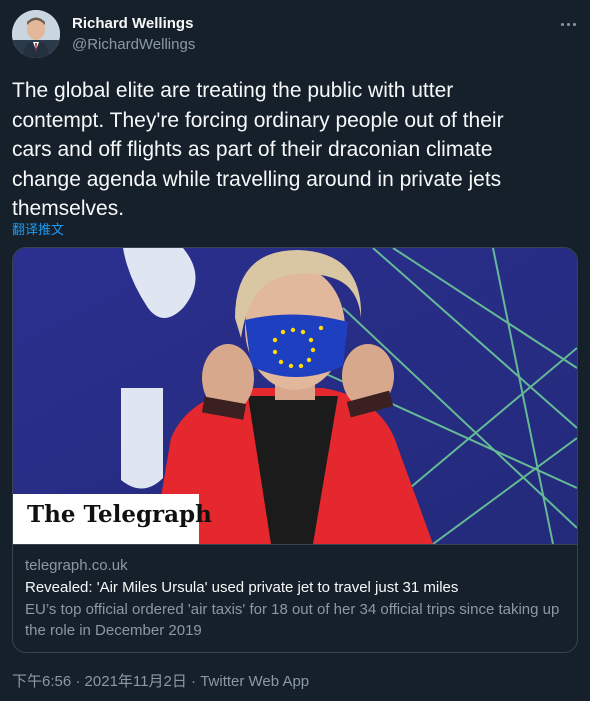  What do you see at coordinates (119, 514) in the screenshot?
I see `telegraph-logo: The Telegraph` at bounding box center [119, 514].